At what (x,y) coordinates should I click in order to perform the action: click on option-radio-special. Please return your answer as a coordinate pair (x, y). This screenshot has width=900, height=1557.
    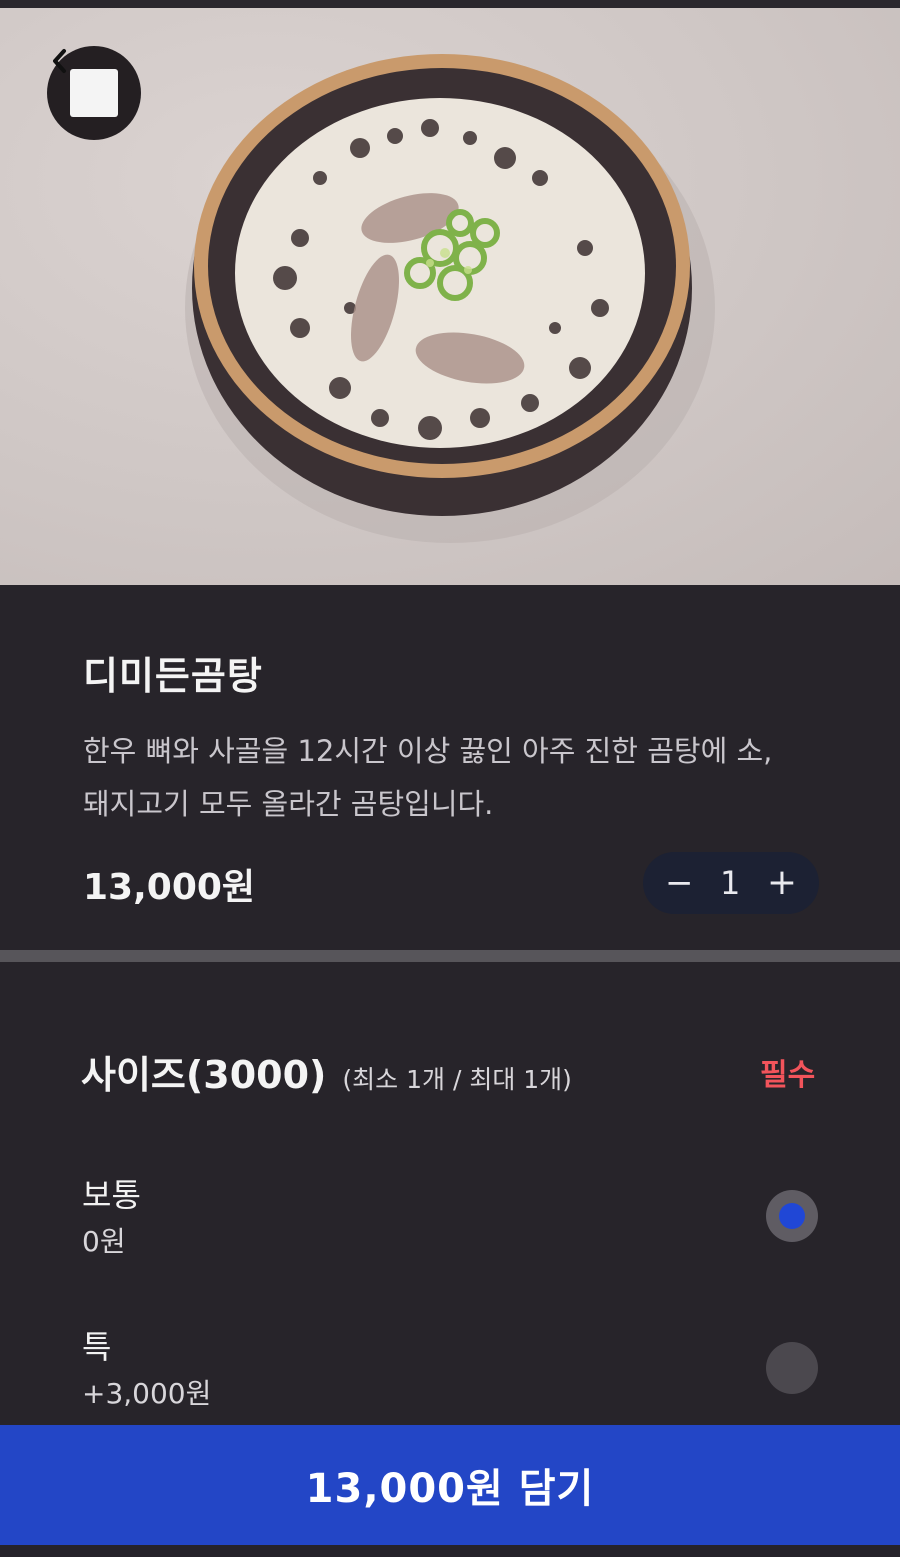
    Looking at the image, I should click on (792, 1368).